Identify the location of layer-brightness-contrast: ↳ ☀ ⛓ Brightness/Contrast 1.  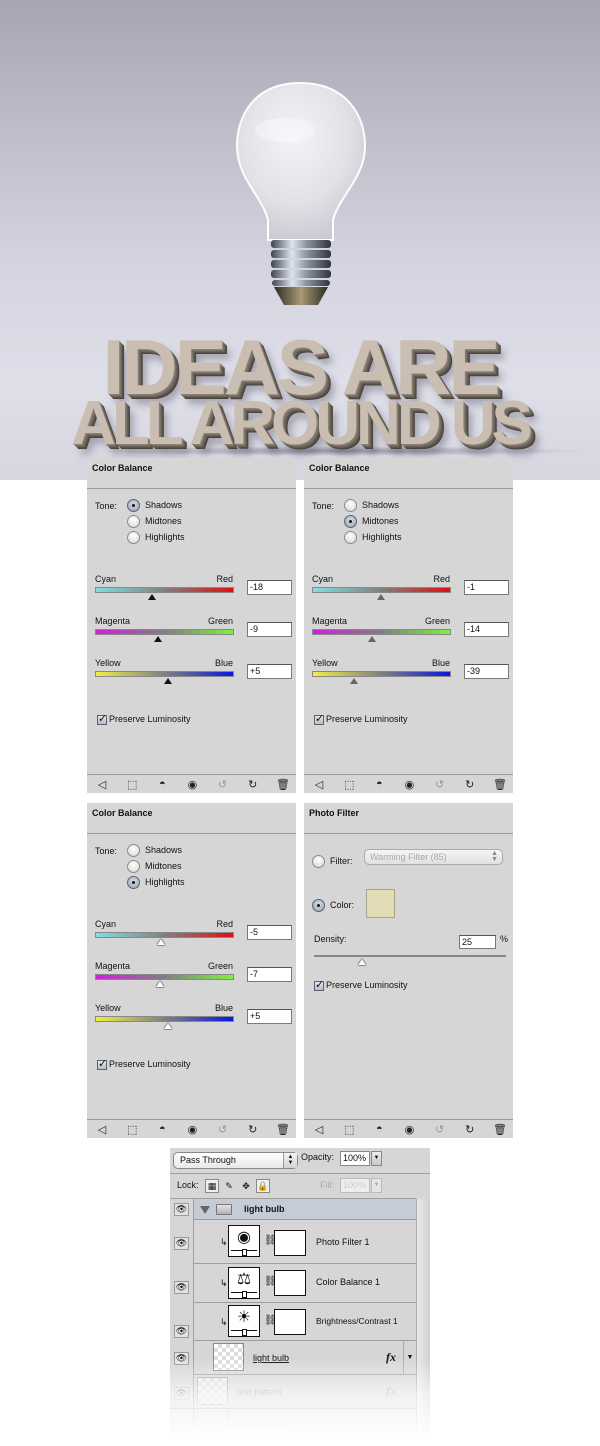
(305, 1322).